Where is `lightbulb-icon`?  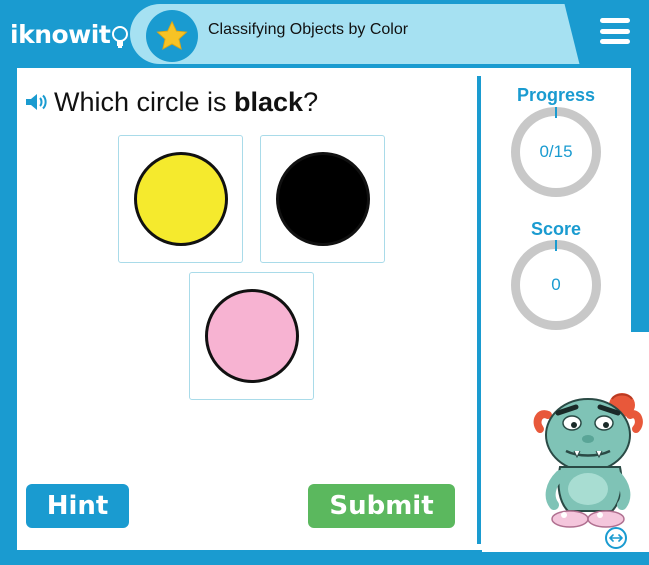 lightbulb-icon is located at coordinates (120, 37).